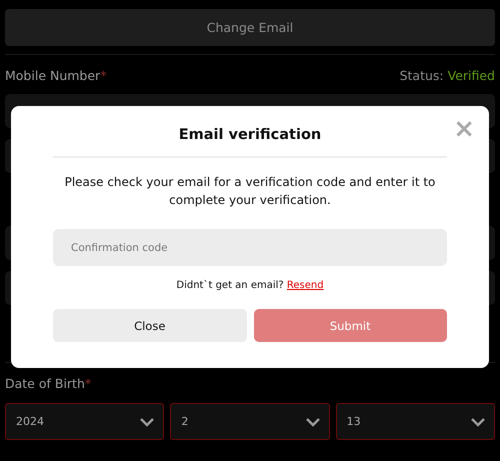  I want to click on dropdown: 2, so click(250, 421).